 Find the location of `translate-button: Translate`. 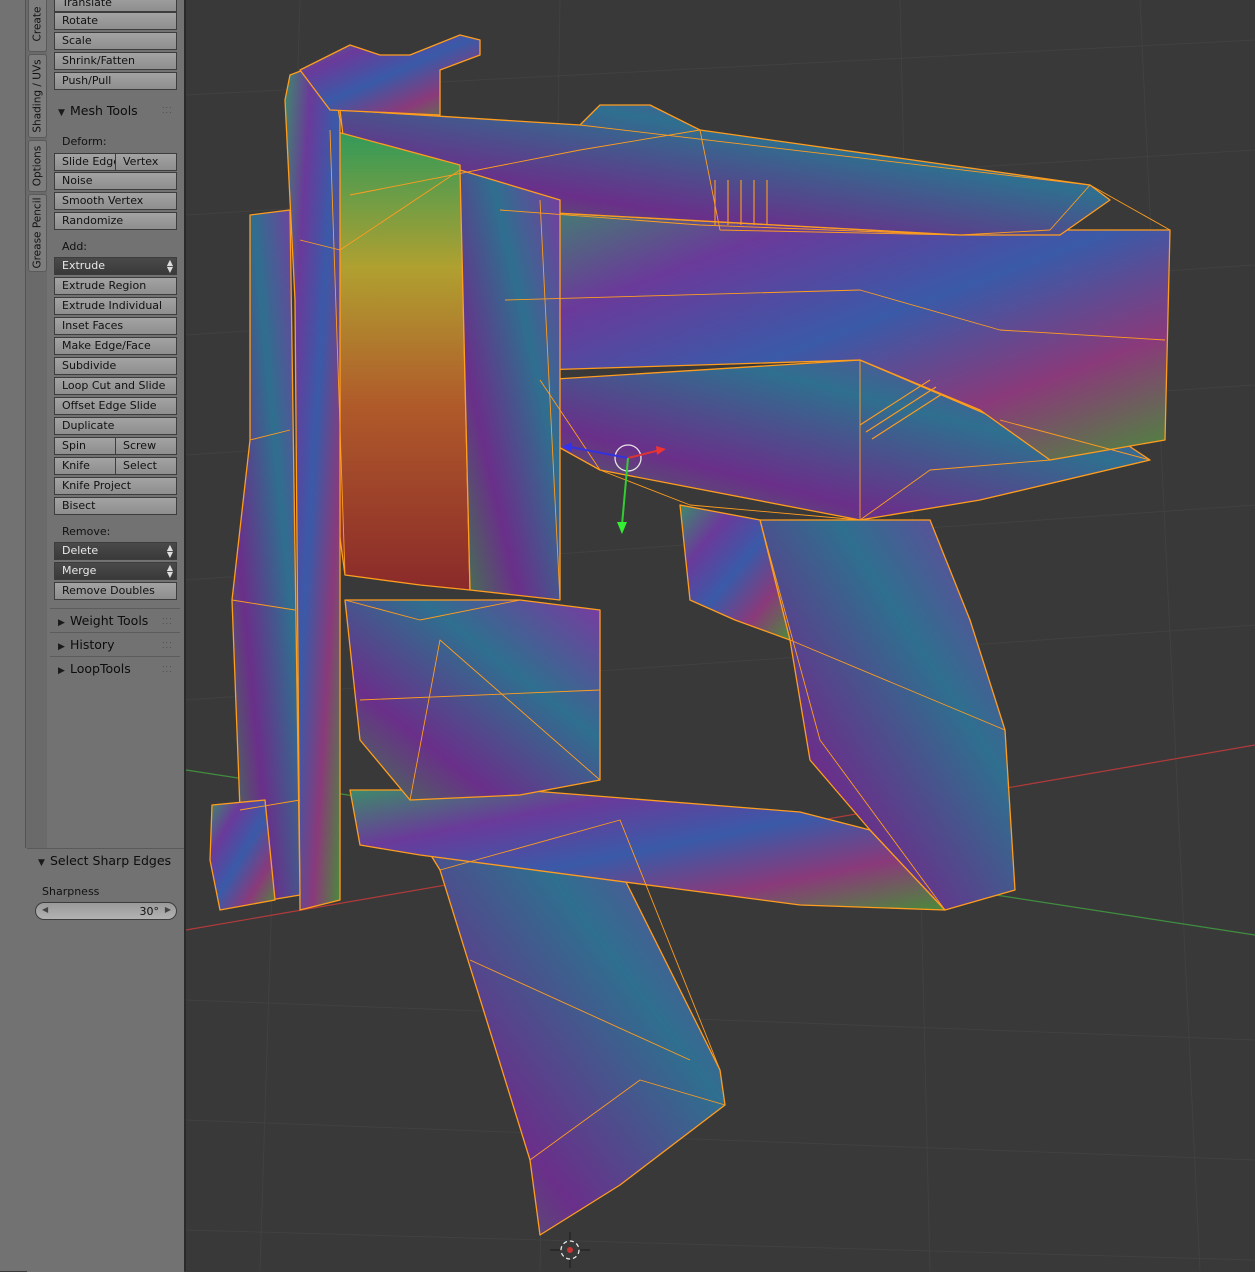

translate-button: Translate is located at coordinates (115, 6).